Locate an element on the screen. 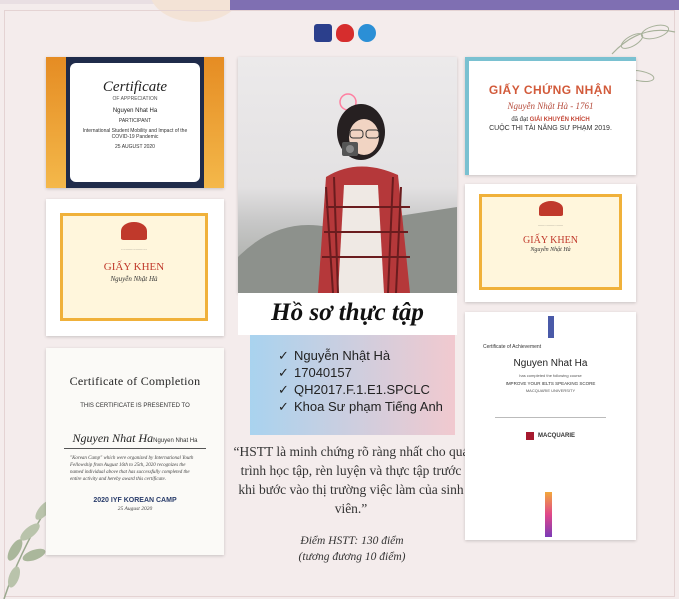  cert-appreciation-title: Certificate is located at coordinates (135, 87).